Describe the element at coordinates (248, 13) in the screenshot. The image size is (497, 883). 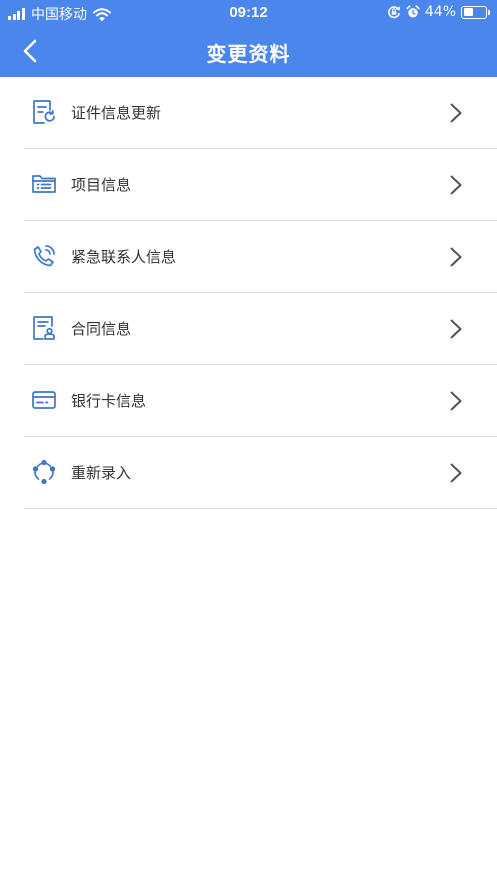
I see `status-bar: 中国移动 09:12 44%` at that location.